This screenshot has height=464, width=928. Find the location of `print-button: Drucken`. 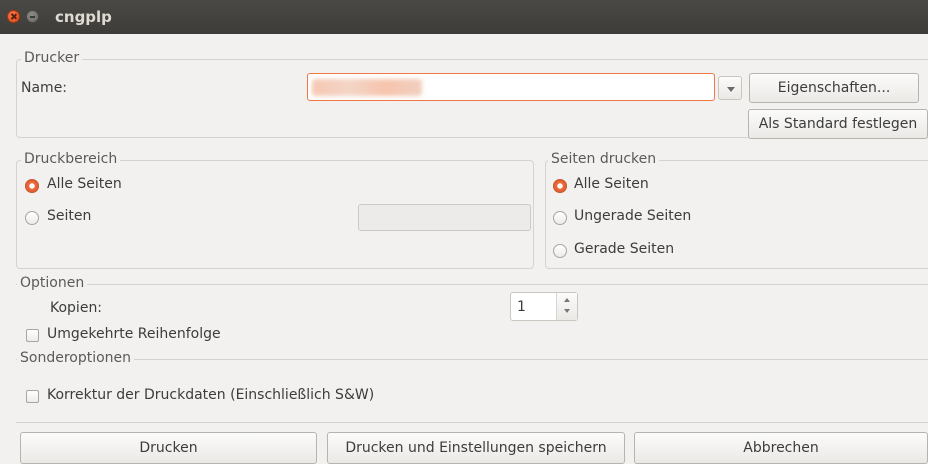

print-button: Drucken is located at coordinates (168, 448).